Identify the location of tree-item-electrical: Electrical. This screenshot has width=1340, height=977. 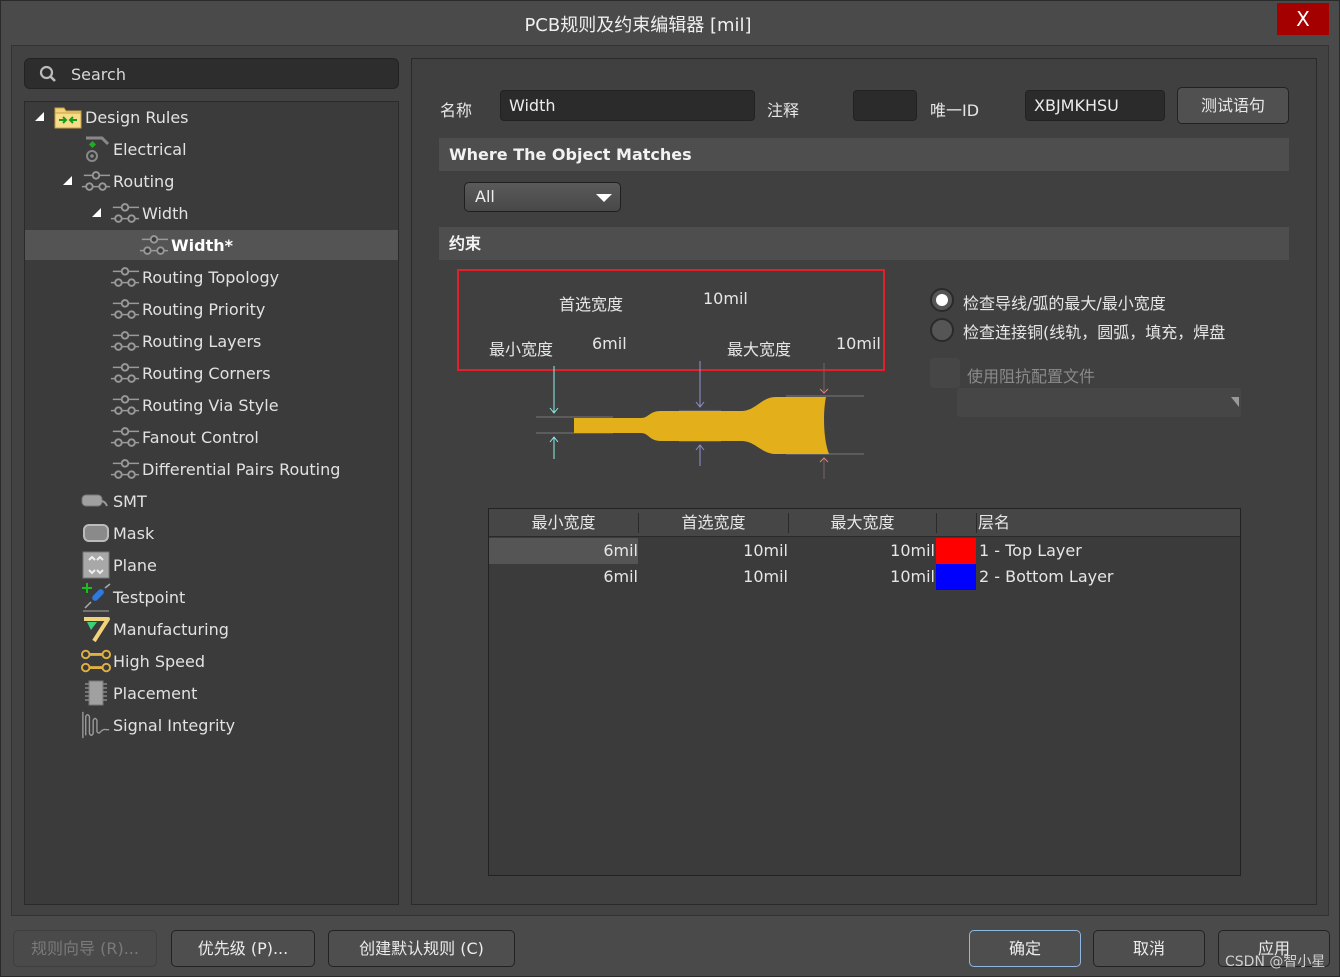
(124, 149).